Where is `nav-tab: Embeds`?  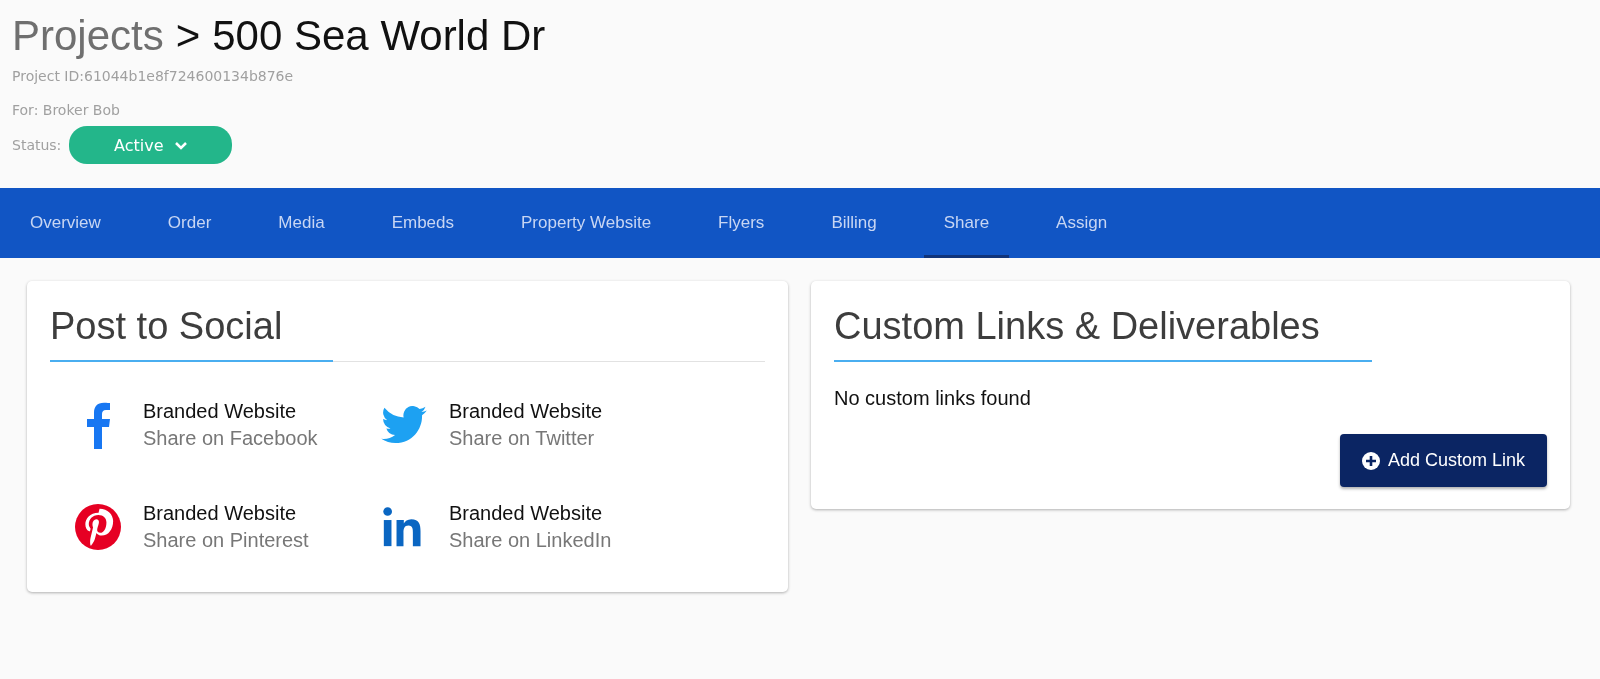
nav-tab: Embeds is located at coordinates (422, 223).